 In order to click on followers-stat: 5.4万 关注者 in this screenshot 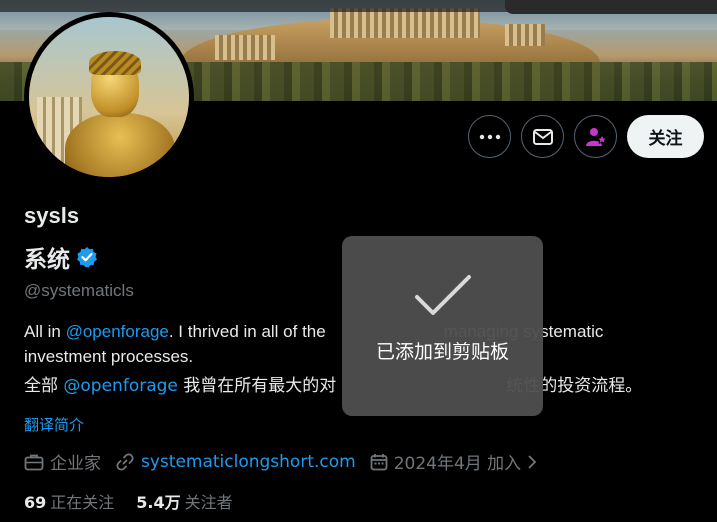, I will do `click(184, 501)`.